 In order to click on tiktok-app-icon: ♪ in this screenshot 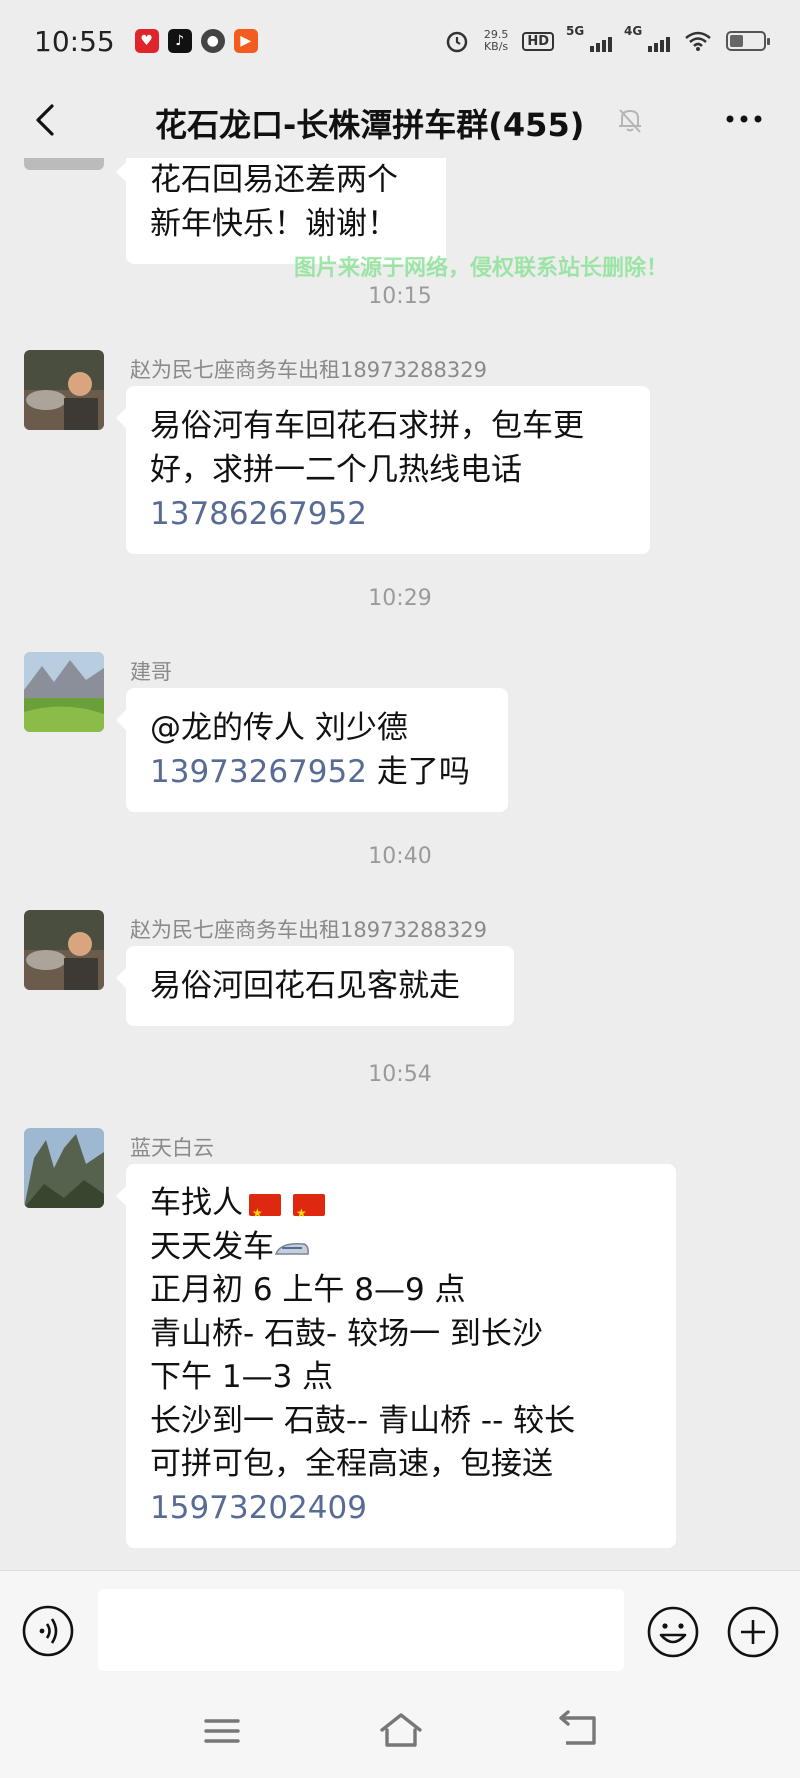, I will do `click(179, 41)`.